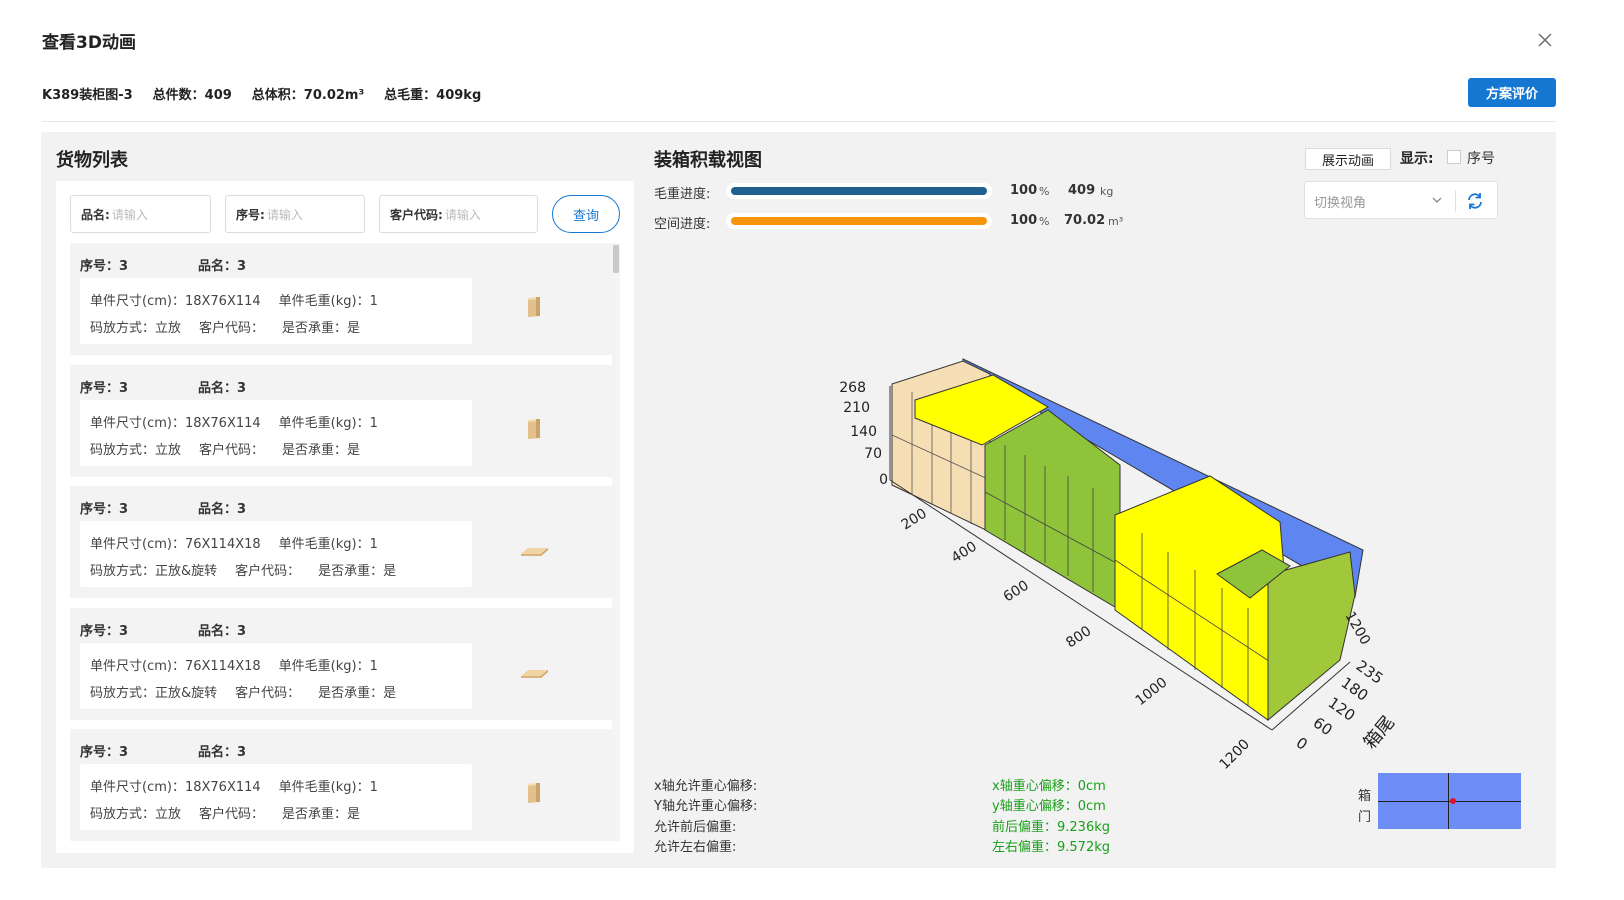 Image resolution: width=1624 pixels, height=900 pixels. Describe the element at coordinates (708, 160) in the screenshot. I see `load-view-title: 装箱积载视图` at that location.